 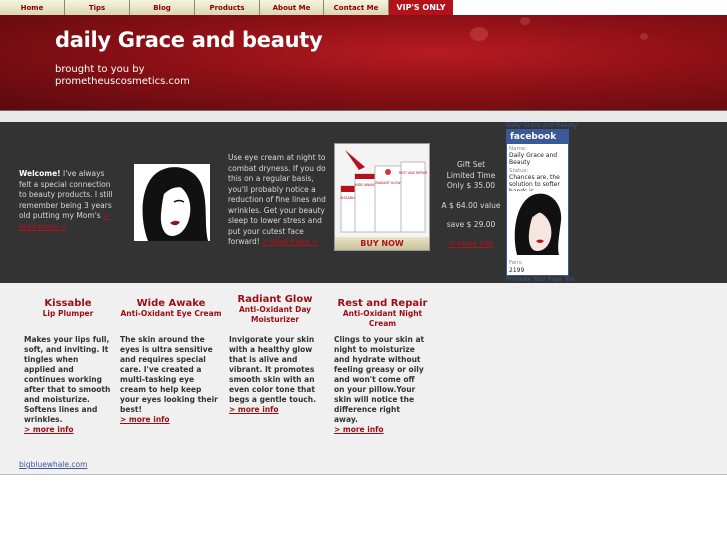 What do you see at coordinates (290, 241) in the screenshot?
I see `eye-cream-read-more-link: > read more <` at bounding box center [290, 241].